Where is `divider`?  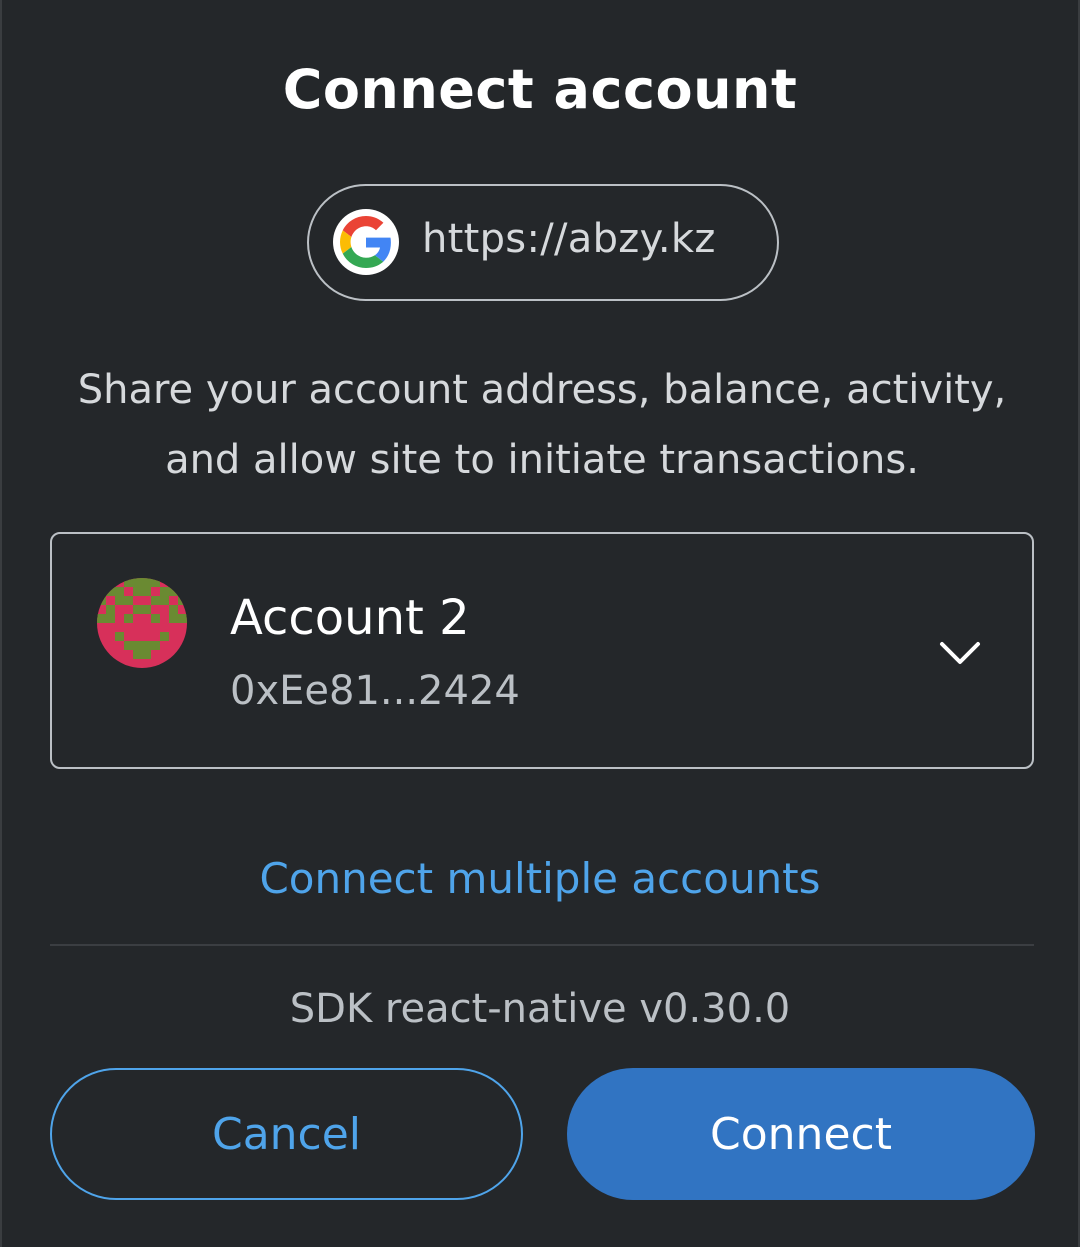
divider is located at coordinates (542, 945).